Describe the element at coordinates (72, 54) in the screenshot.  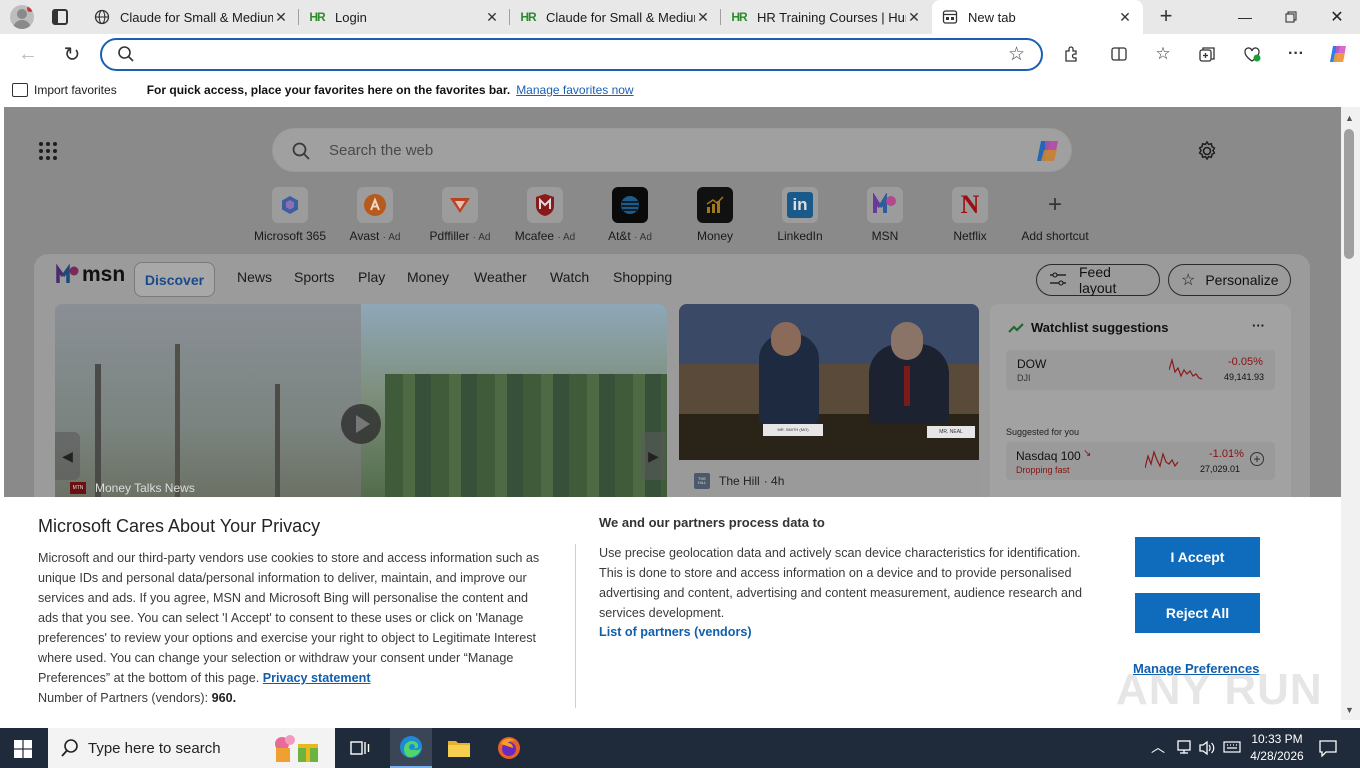
I see `refresh-icon: ↻` at that location.